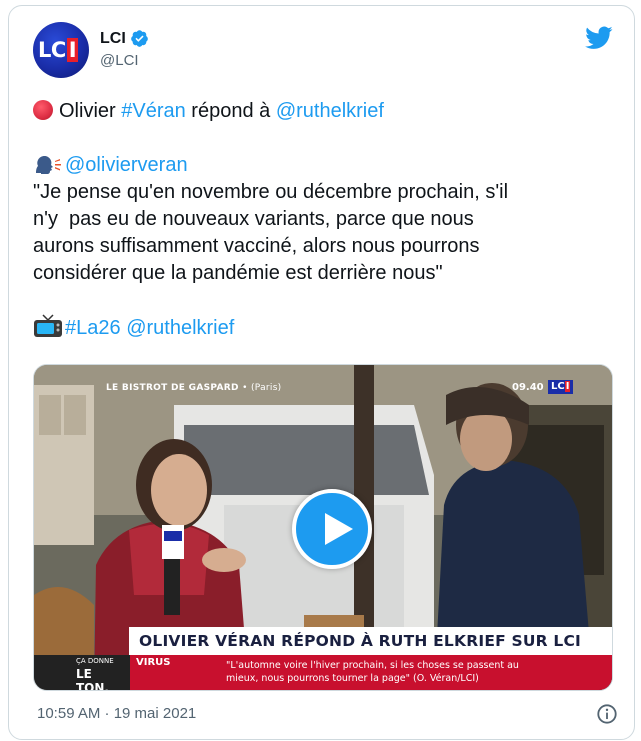 Image resolution: width=641 pixels, height=741 pixels. I want to click on tweet-header: LC I LCI @LCI, so click(323, 50).